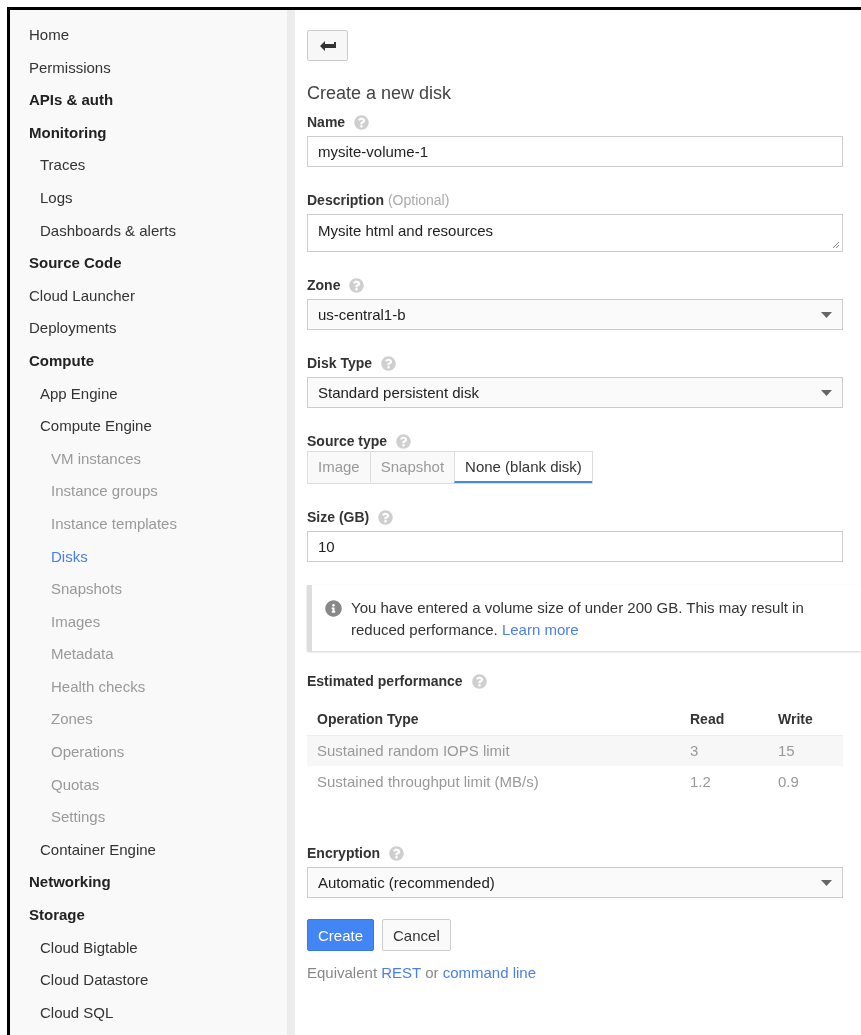  What do you see at coordinates (333, 608) in the screenshot?
I see `info-icon` at bounding box center [333, 608].